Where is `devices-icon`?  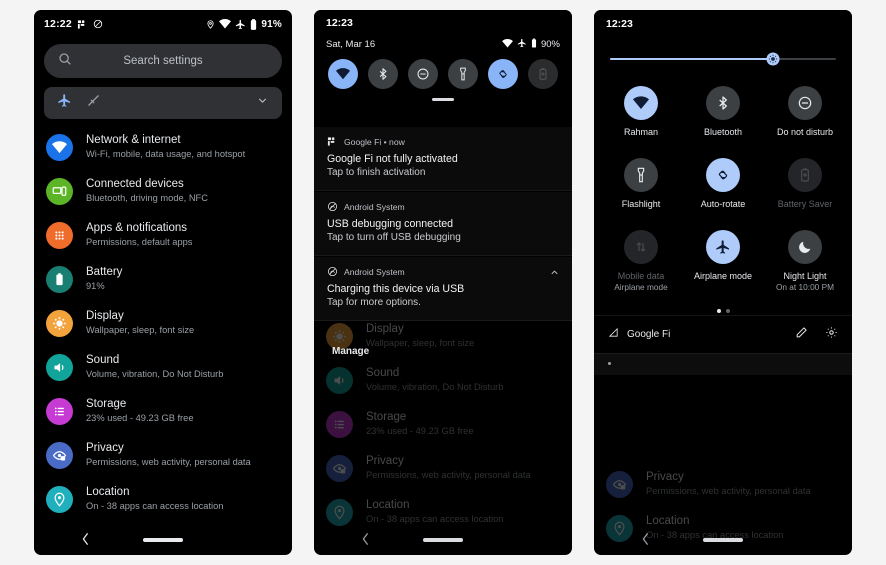 devices-icon is located at coordinates (59, 191).